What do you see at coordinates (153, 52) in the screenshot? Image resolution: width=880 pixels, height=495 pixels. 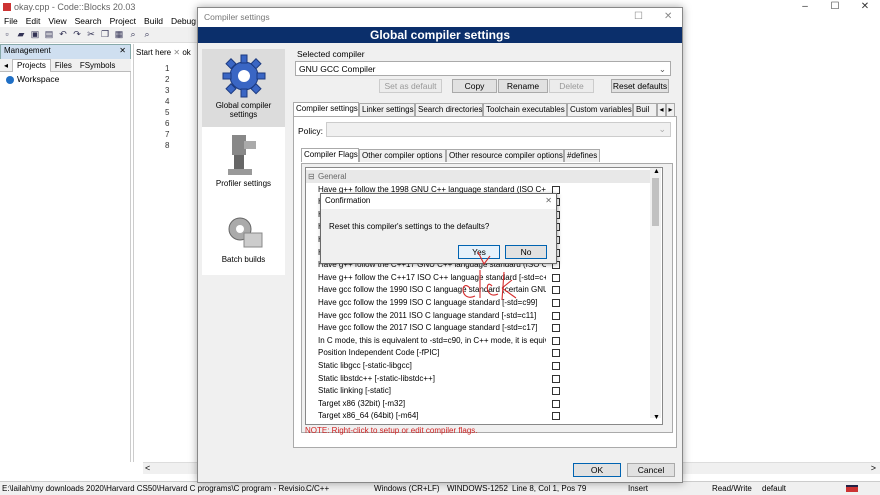 I see `tab-start-here: Start here` at bounding box center [153, 52].